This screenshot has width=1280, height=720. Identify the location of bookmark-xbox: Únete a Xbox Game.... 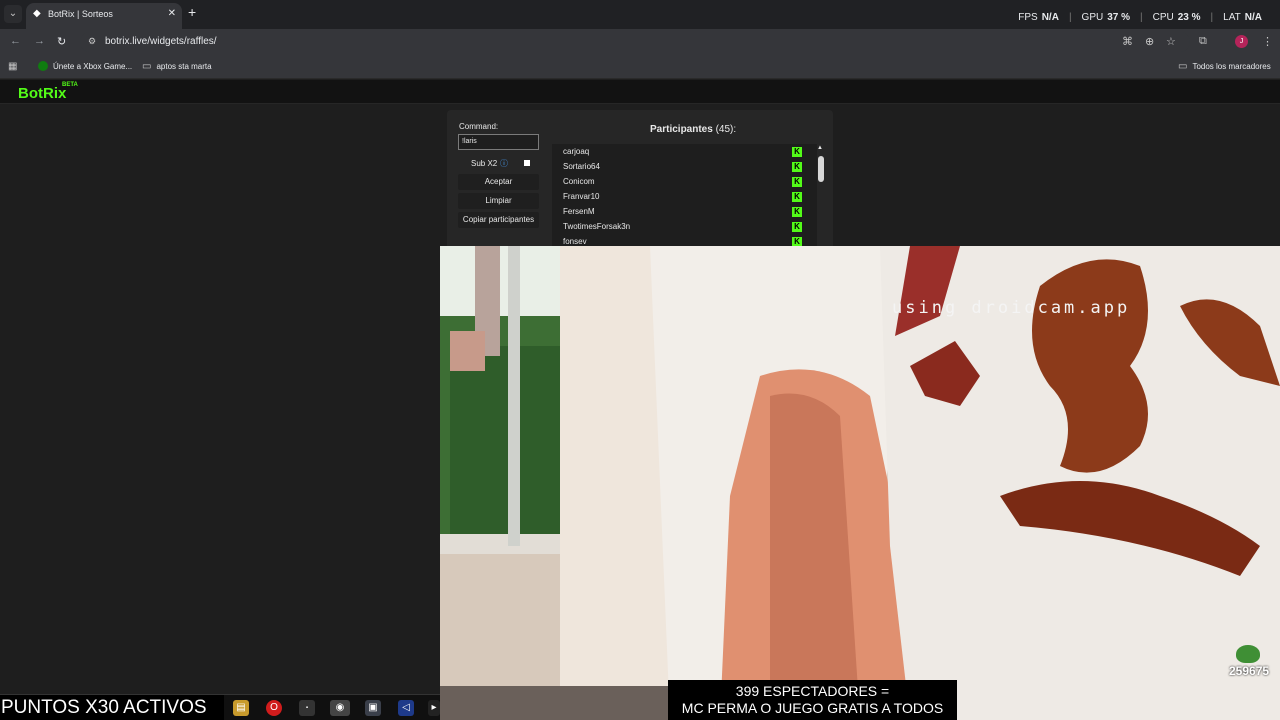
(85, 66).